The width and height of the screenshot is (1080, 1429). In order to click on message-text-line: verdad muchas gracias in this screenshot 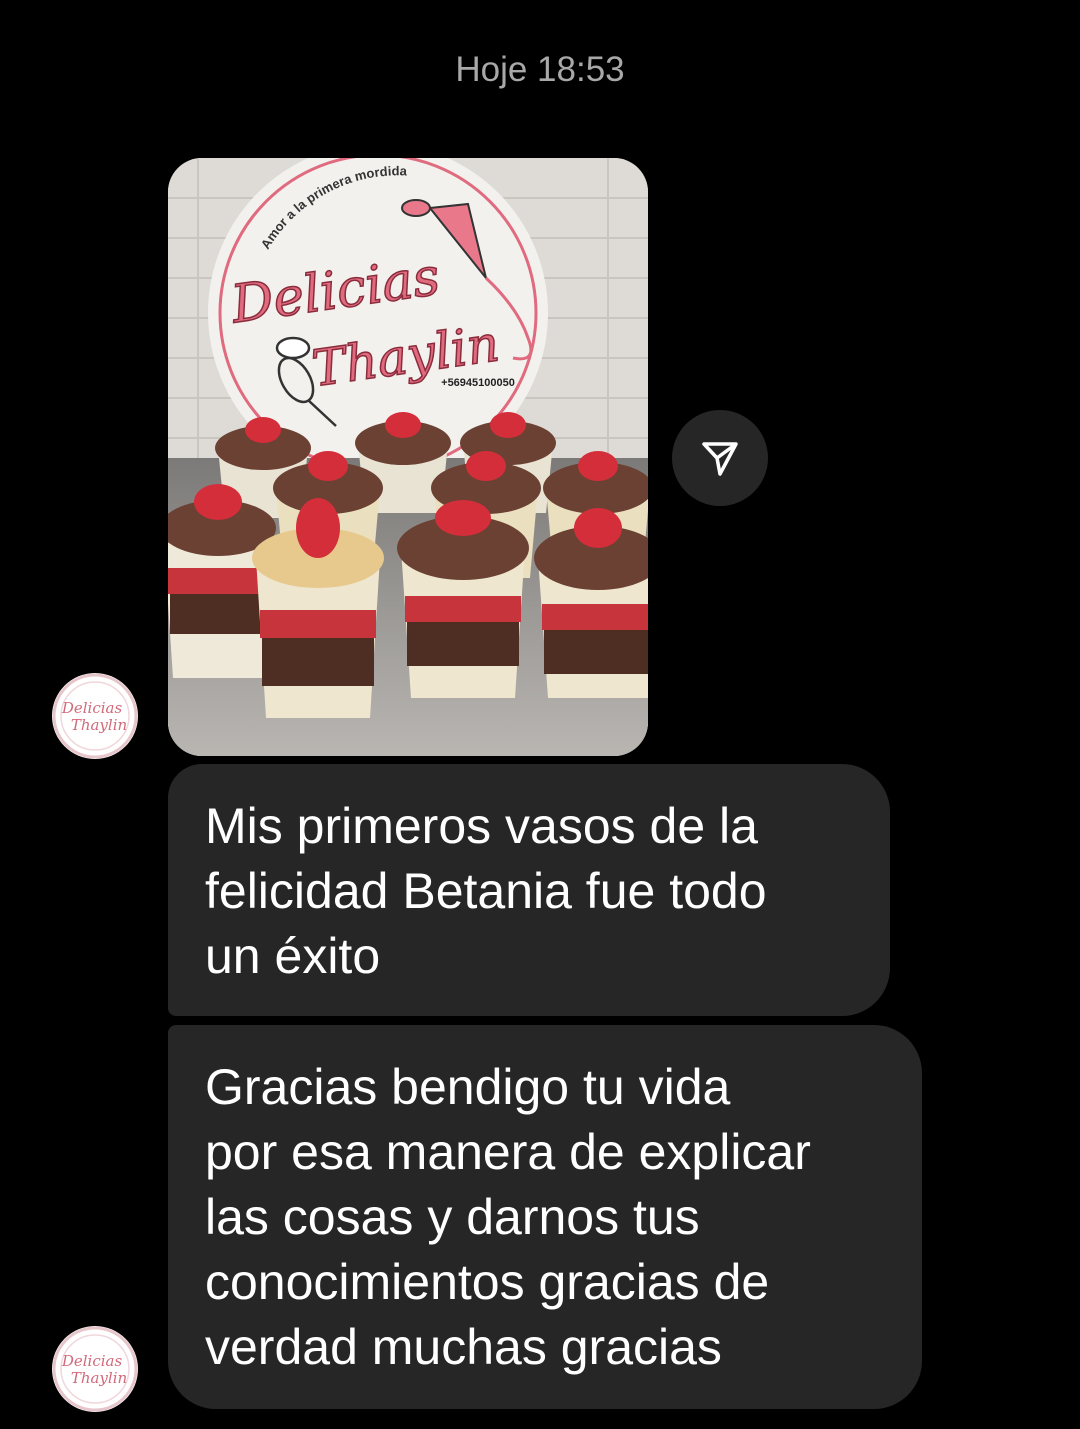, I will do `click(463, 1347)`.